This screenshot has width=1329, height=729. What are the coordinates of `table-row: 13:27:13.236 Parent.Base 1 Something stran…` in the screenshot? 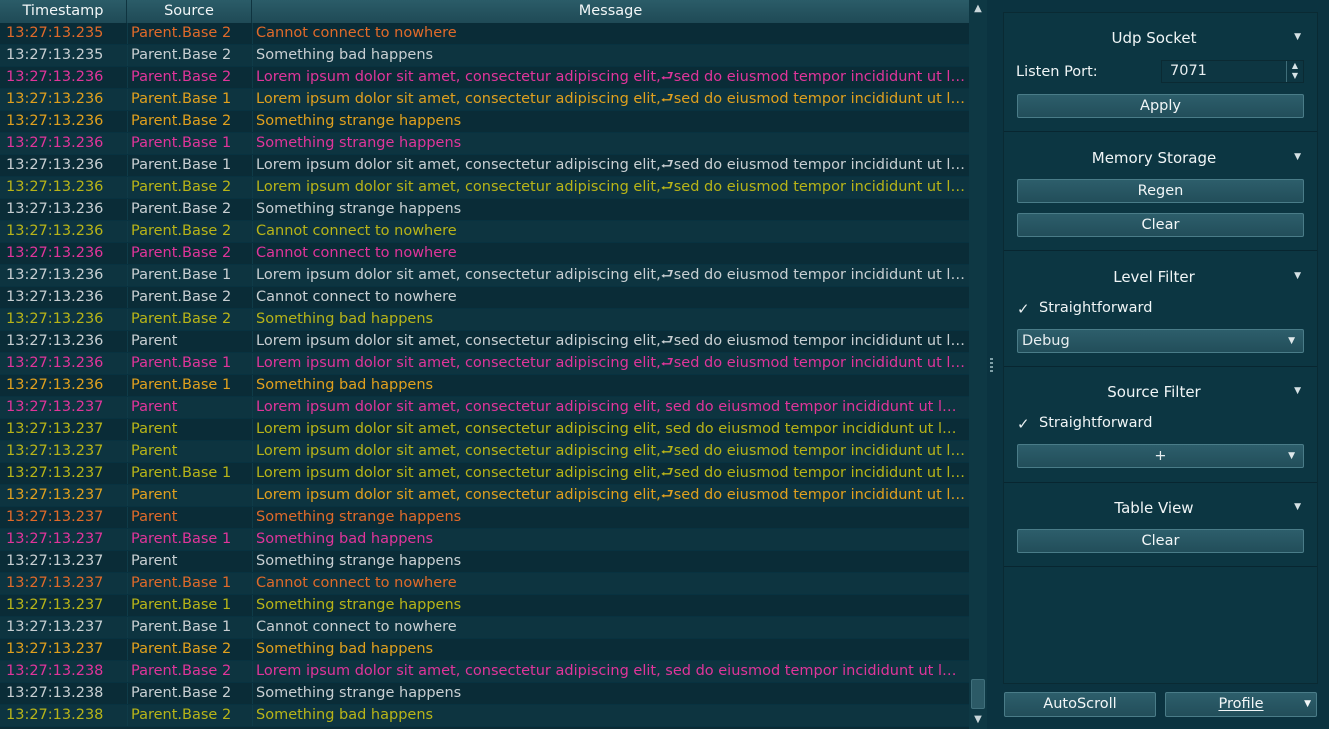 It's located at (484, 144).